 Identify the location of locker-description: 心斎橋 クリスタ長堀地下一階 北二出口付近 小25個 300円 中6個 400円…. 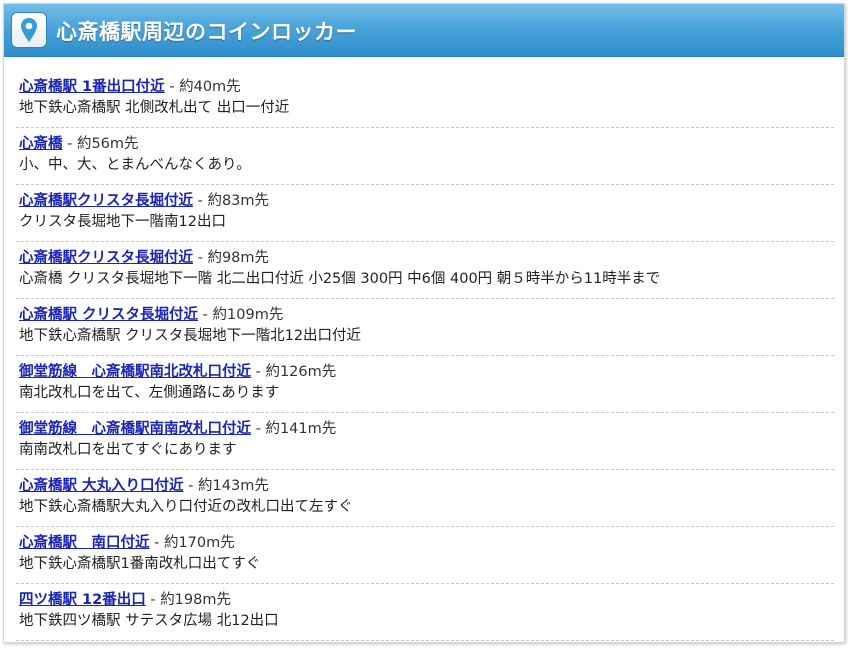
(340, 279).